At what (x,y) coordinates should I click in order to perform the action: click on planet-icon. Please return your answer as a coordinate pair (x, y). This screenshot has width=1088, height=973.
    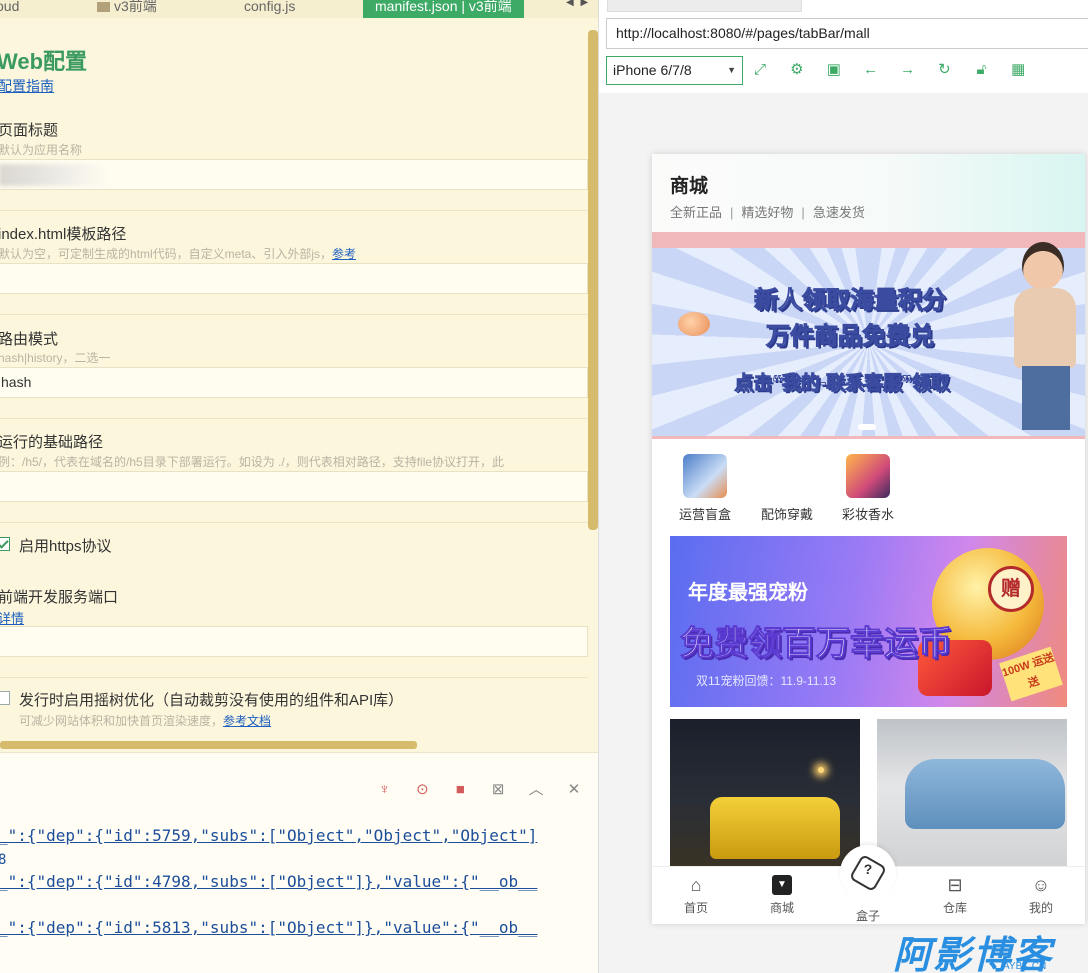
    Looking at the image, I should click on (694, 324).